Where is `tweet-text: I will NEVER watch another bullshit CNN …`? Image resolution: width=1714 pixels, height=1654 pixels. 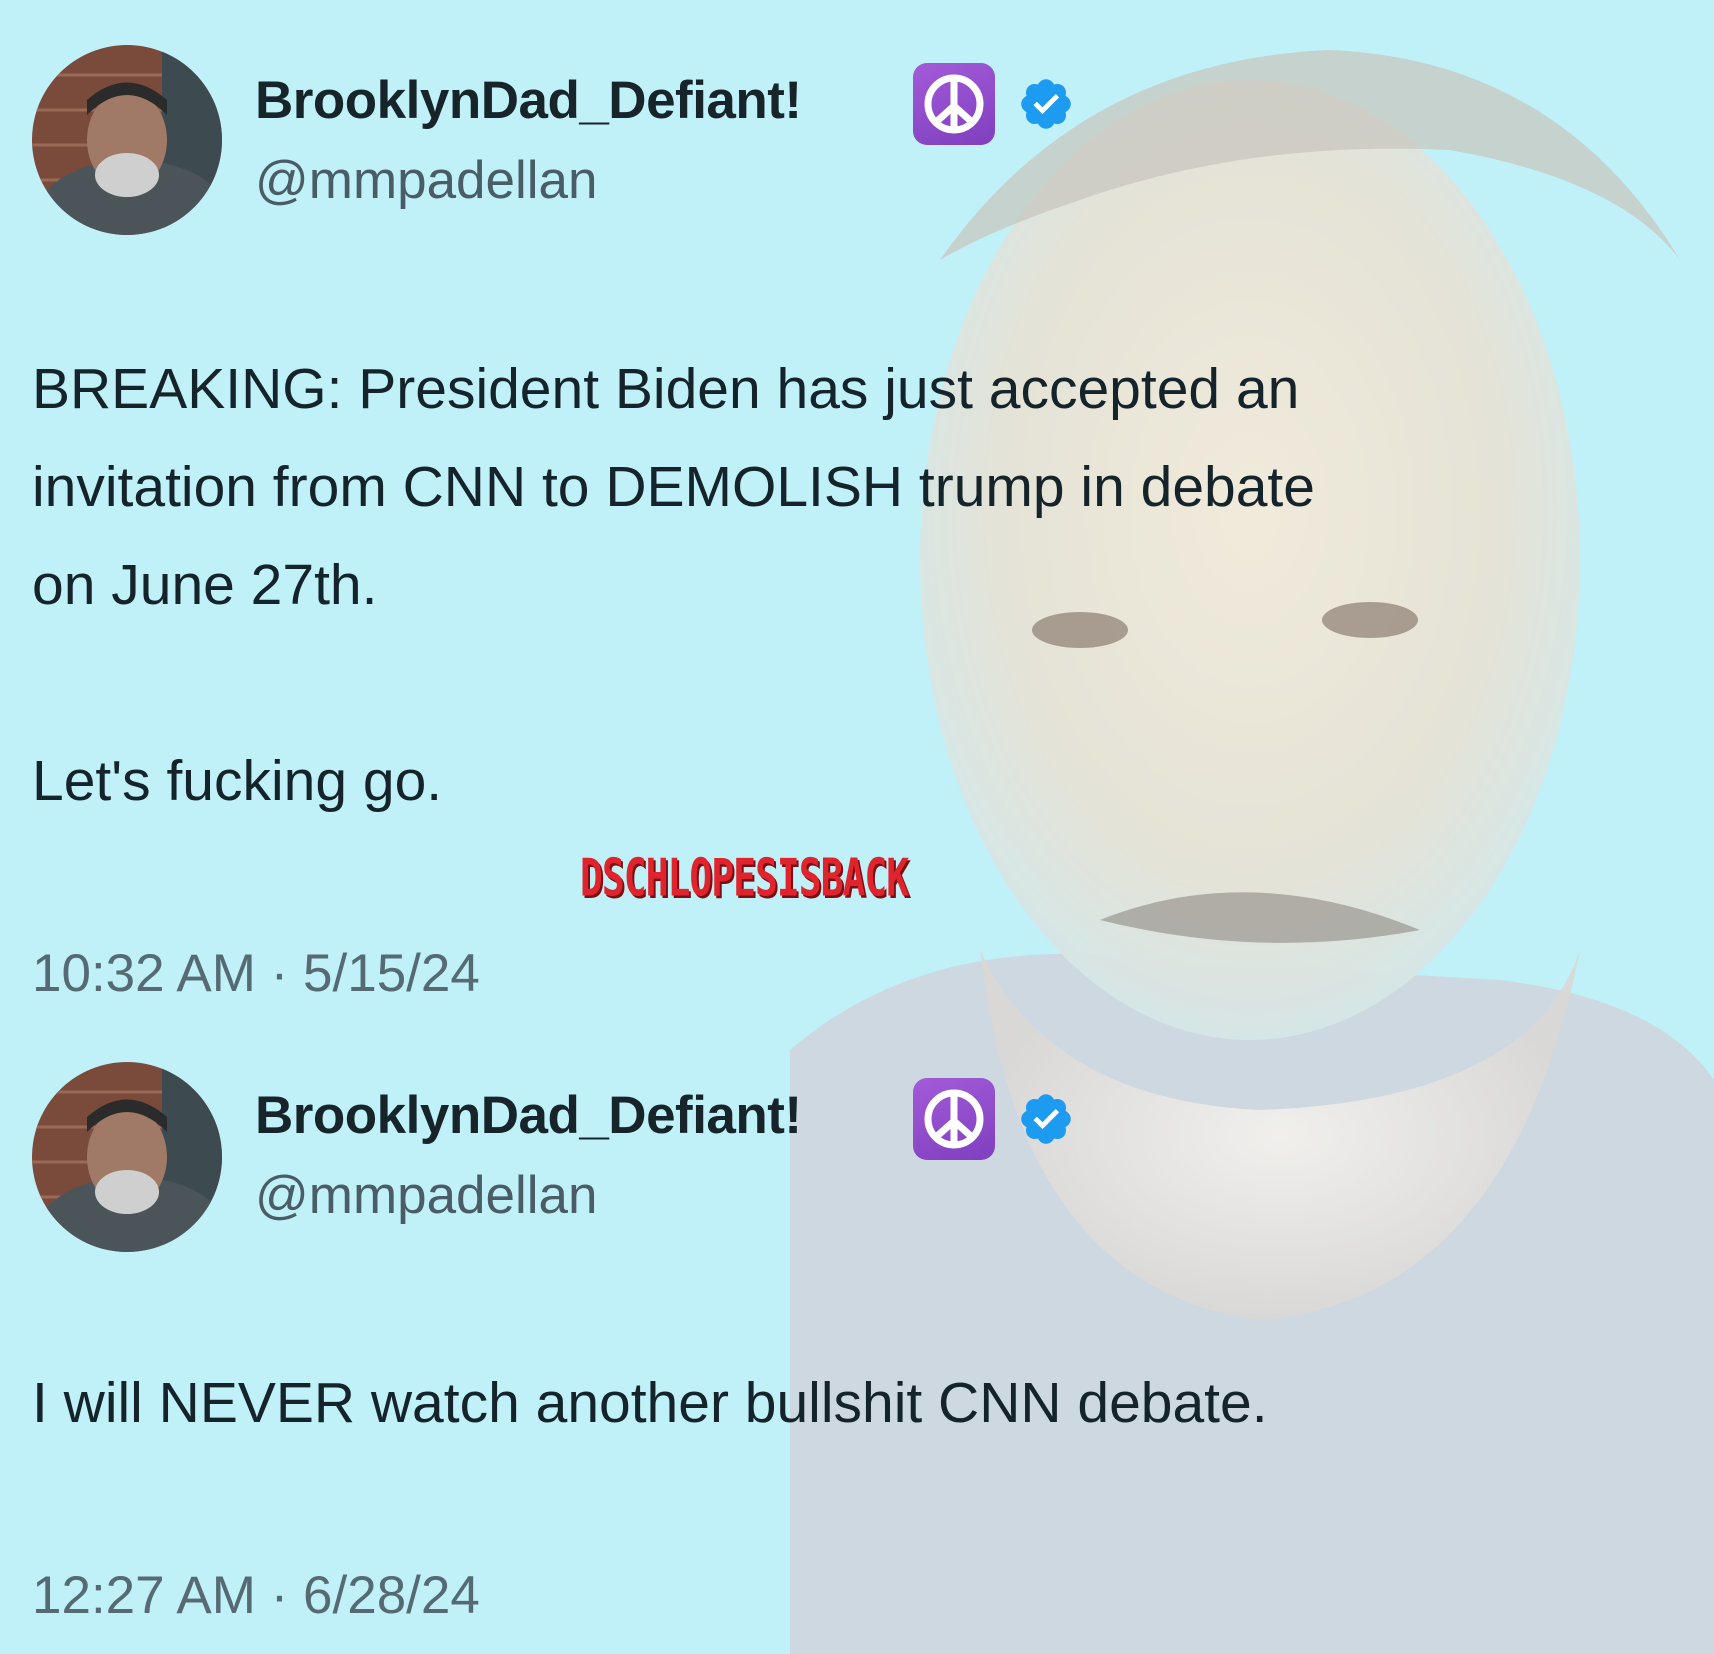 tweet-text: I will NEVER watch another bullshit CNN … is located at coordinates (650, 1403).